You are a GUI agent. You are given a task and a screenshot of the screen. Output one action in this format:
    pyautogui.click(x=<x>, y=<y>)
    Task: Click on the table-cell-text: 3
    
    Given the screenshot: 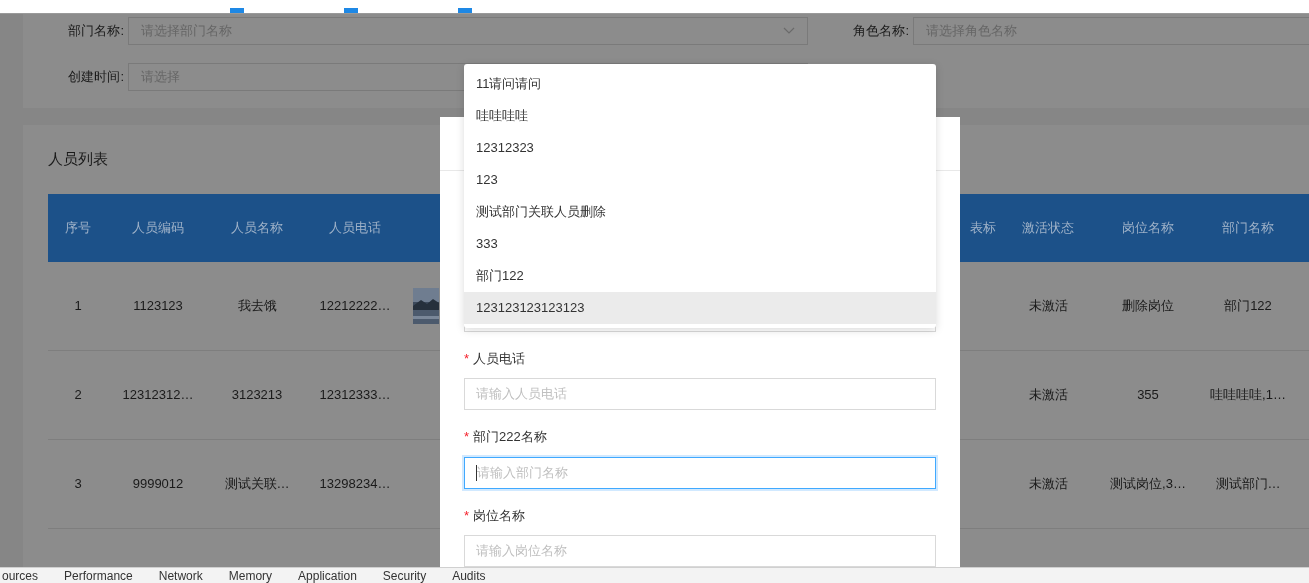 What is the action you would take?
    pyautogui.click(x=78, y=483)
    